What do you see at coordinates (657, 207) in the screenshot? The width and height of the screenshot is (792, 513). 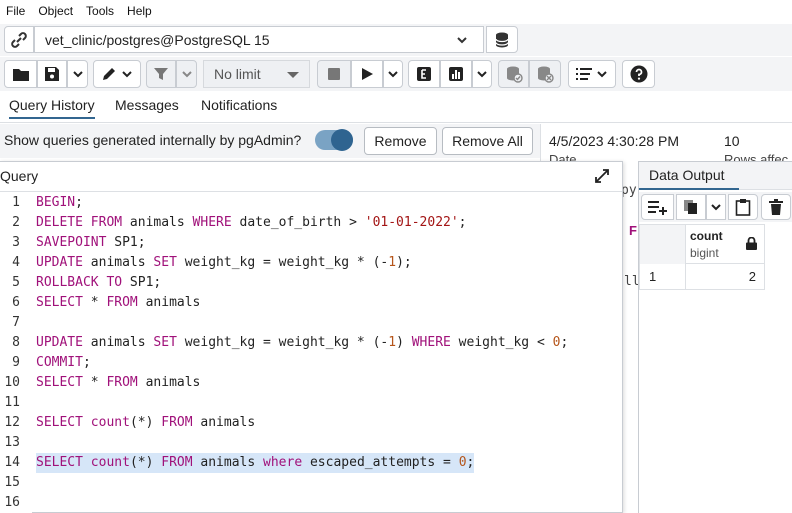 I see `add-row-button` at bounding box center [657, 207].